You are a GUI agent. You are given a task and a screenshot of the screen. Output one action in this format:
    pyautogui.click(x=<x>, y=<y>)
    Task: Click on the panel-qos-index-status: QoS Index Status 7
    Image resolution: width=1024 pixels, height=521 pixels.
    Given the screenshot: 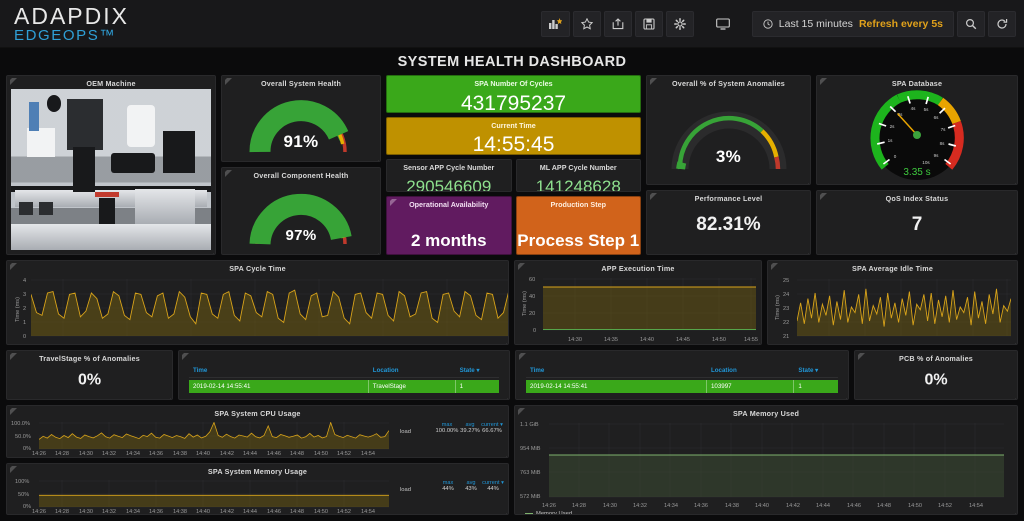 What is the action you would take?
    pyautogui.click(x=917, y=222)
    